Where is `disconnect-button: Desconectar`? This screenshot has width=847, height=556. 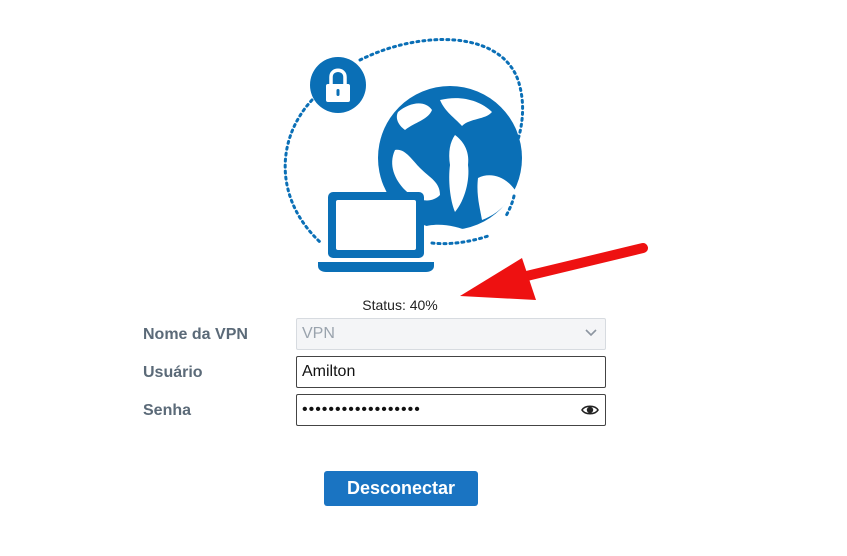 disconnect-button: Desconectar is located at coordinates (401, 488).